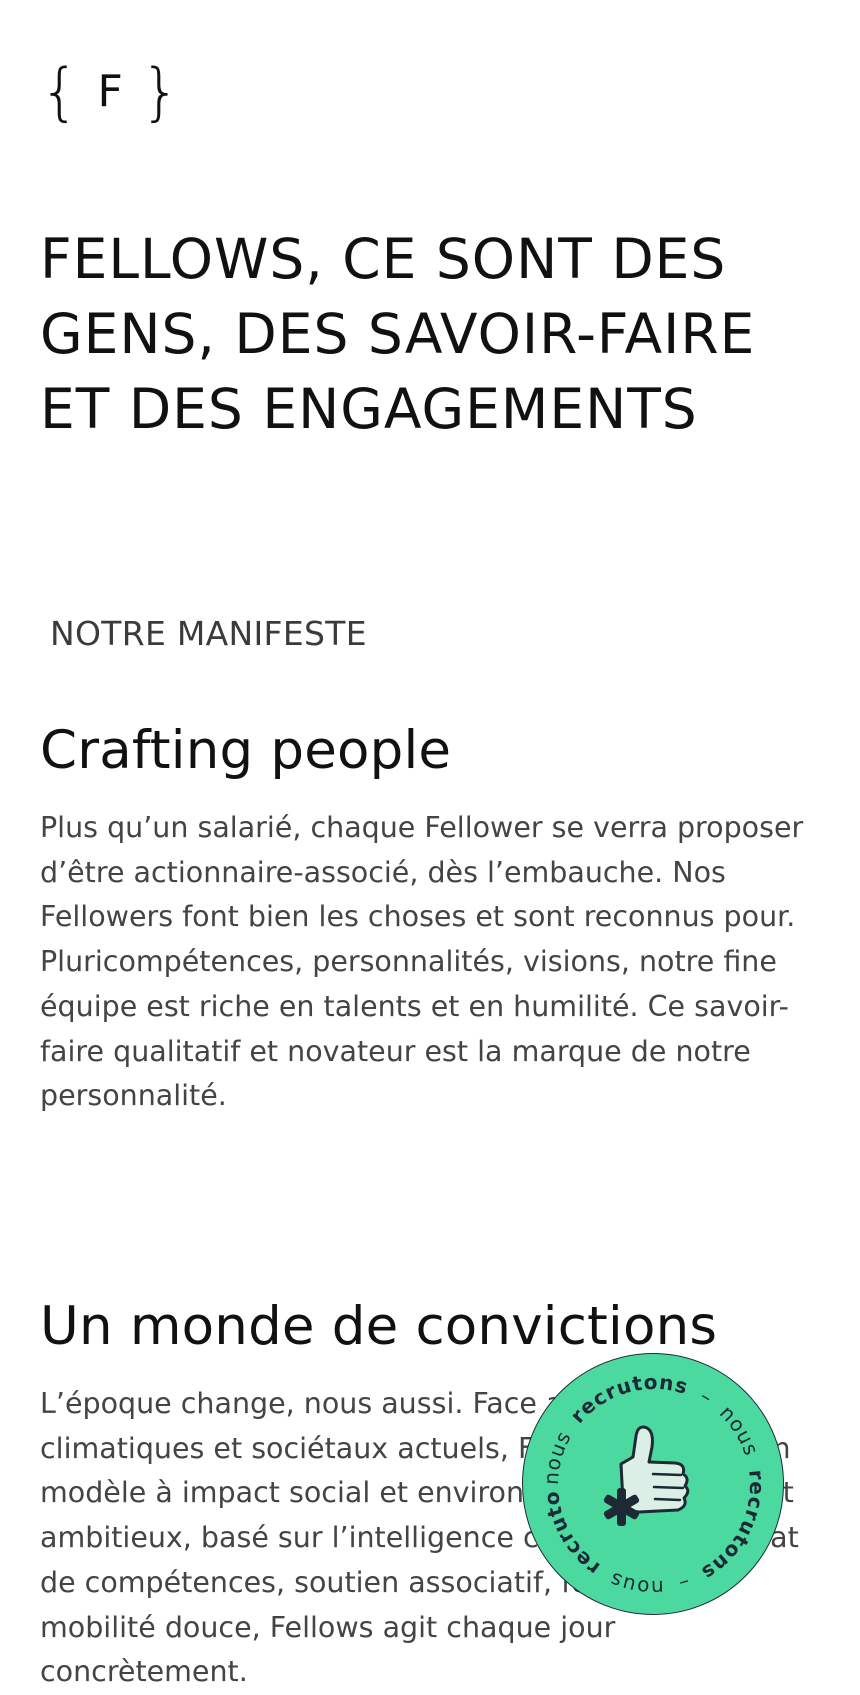 This screenshot has height=1695, width=860. I want to click on logo-letter: F, so click(110, 91).